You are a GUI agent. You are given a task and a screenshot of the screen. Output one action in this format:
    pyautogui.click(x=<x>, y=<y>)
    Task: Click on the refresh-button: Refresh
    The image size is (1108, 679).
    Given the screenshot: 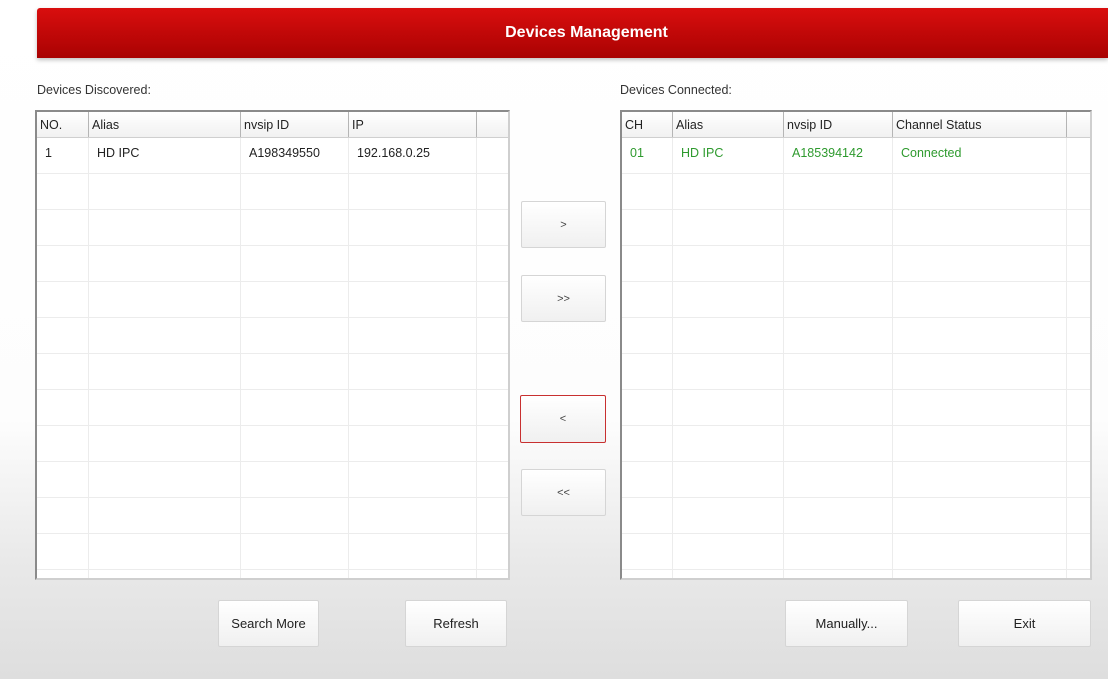 What is the action you would take?
    pyautogui.click(x=456, y=623)
    